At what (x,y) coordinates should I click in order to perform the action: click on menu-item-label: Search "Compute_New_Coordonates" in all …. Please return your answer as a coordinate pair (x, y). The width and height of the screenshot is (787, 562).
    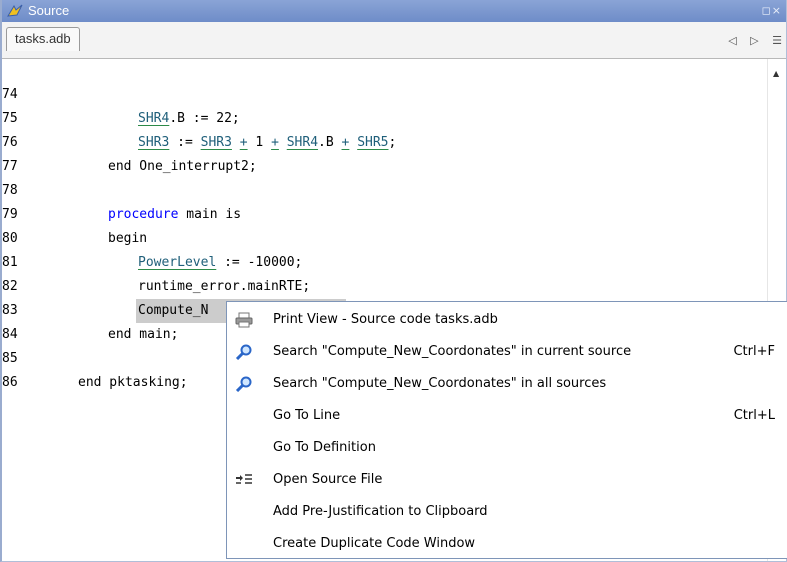
    Looking at the image, I should click on (440, 383).